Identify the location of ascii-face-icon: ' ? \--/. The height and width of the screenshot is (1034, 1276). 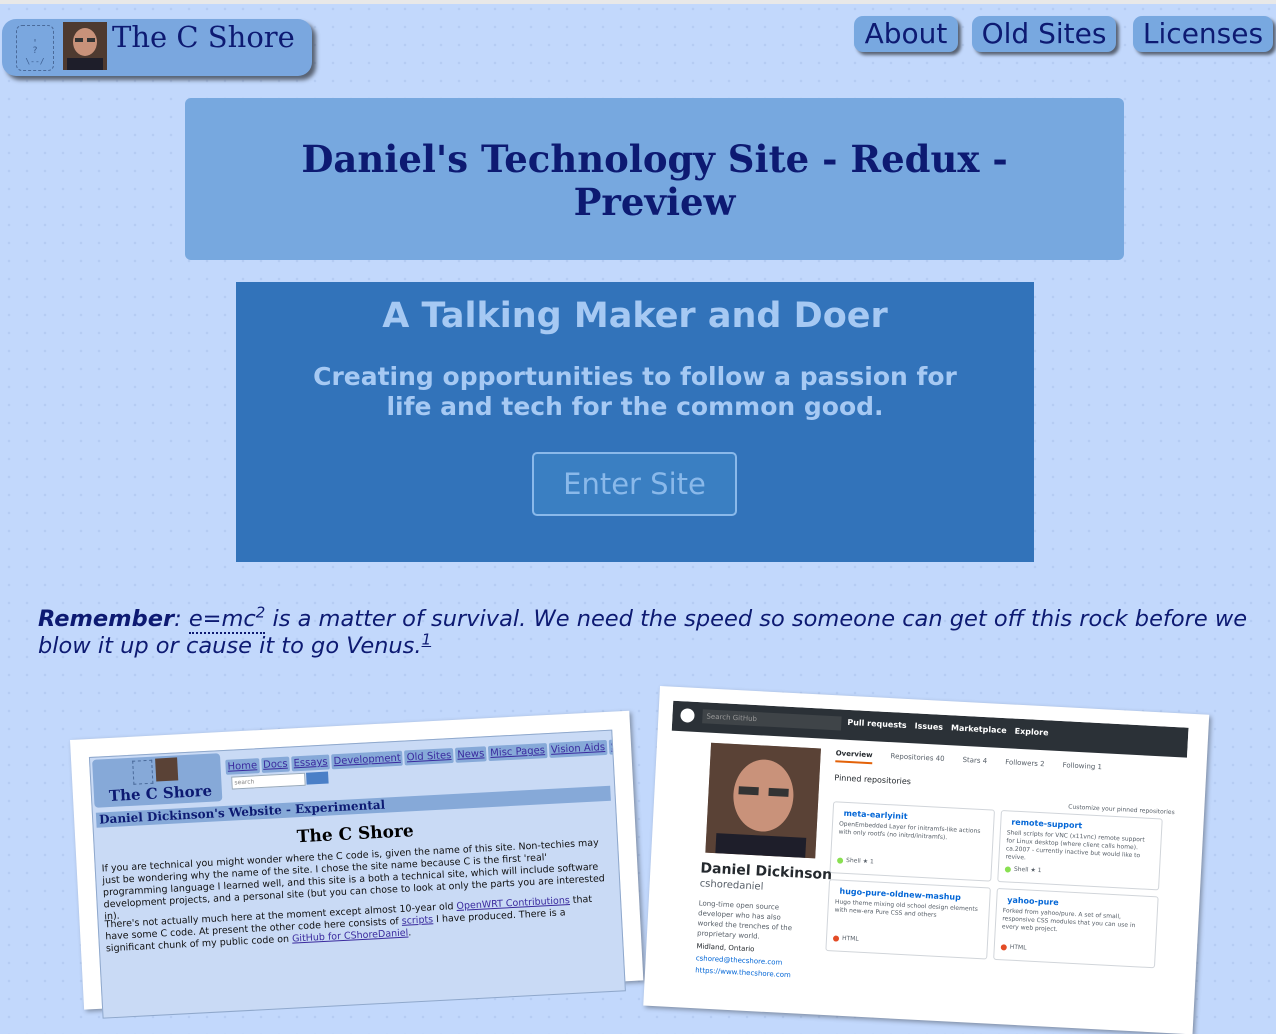
(35, 48).